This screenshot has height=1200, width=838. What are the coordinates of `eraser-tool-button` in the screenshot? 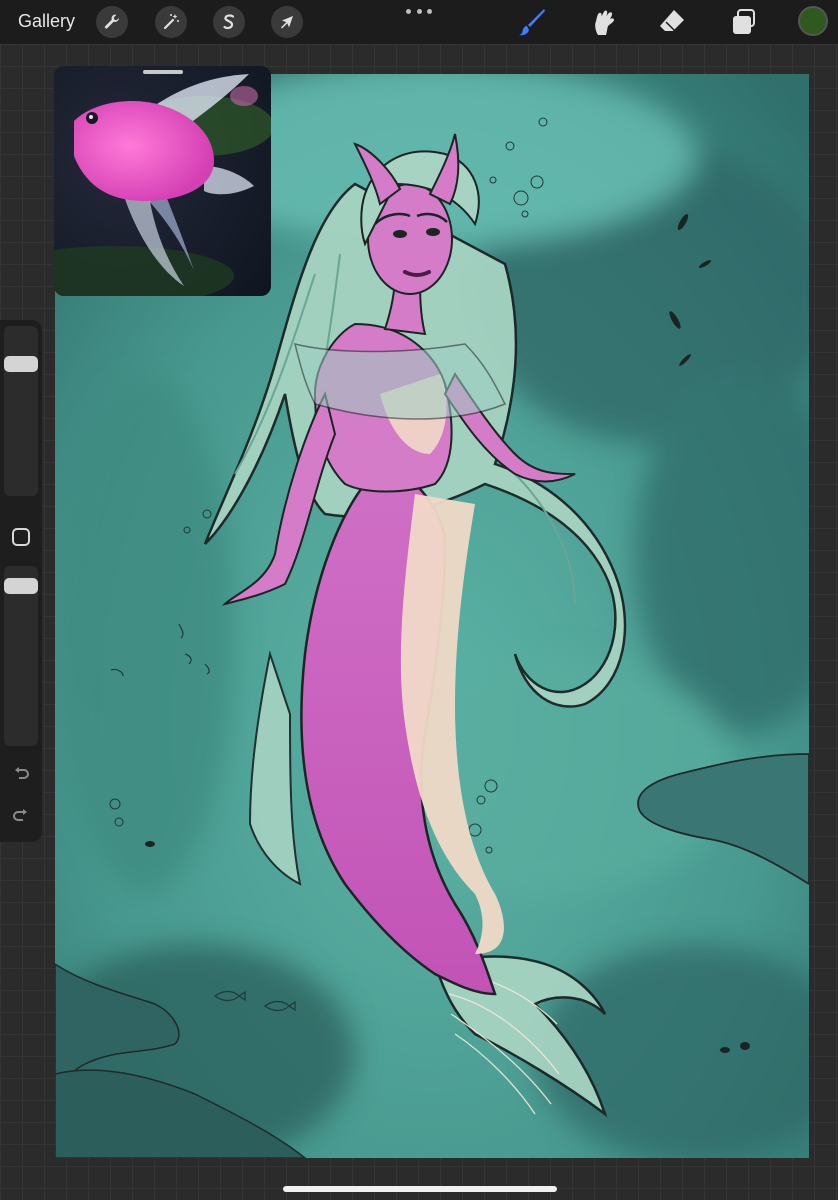 It's located at (672, 22).